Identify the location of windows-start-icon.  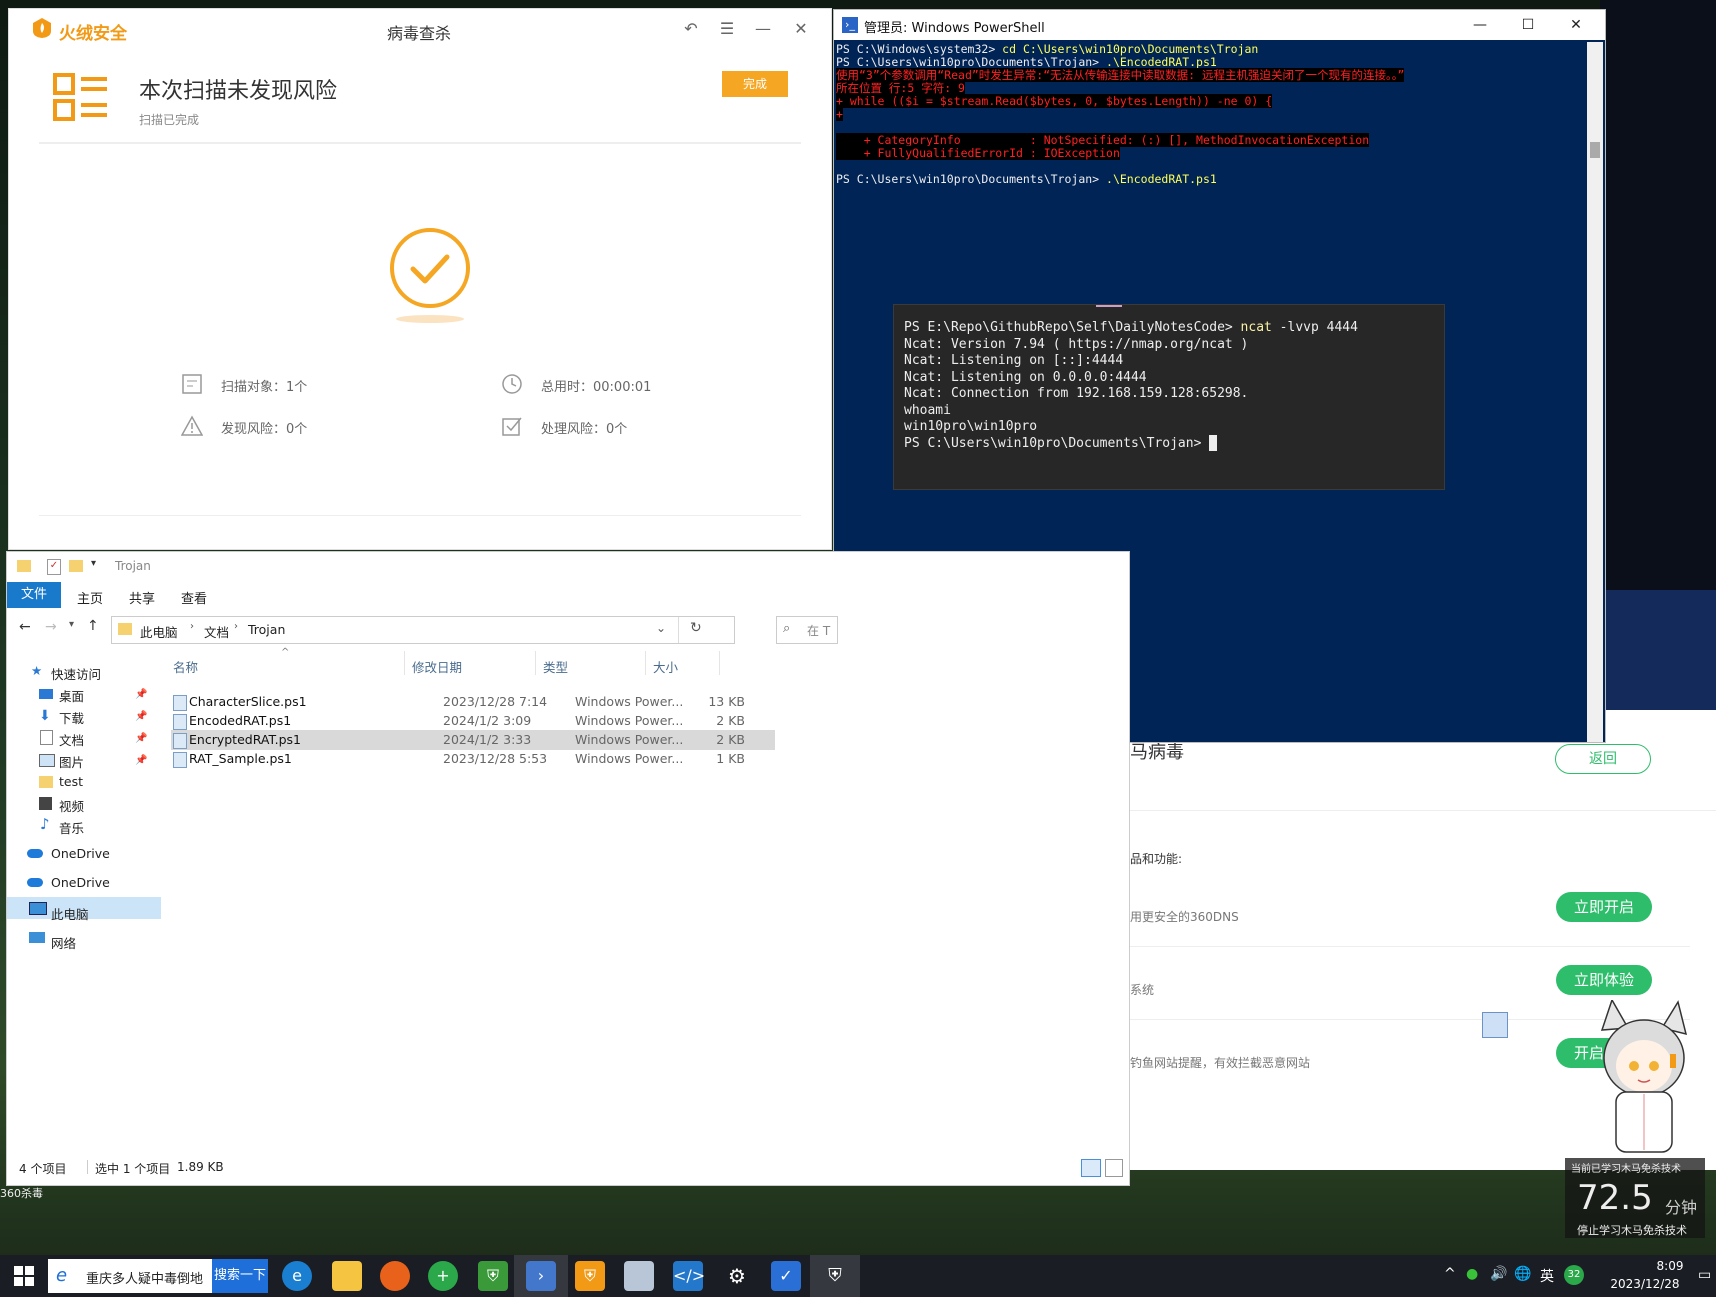
(24, 1276).